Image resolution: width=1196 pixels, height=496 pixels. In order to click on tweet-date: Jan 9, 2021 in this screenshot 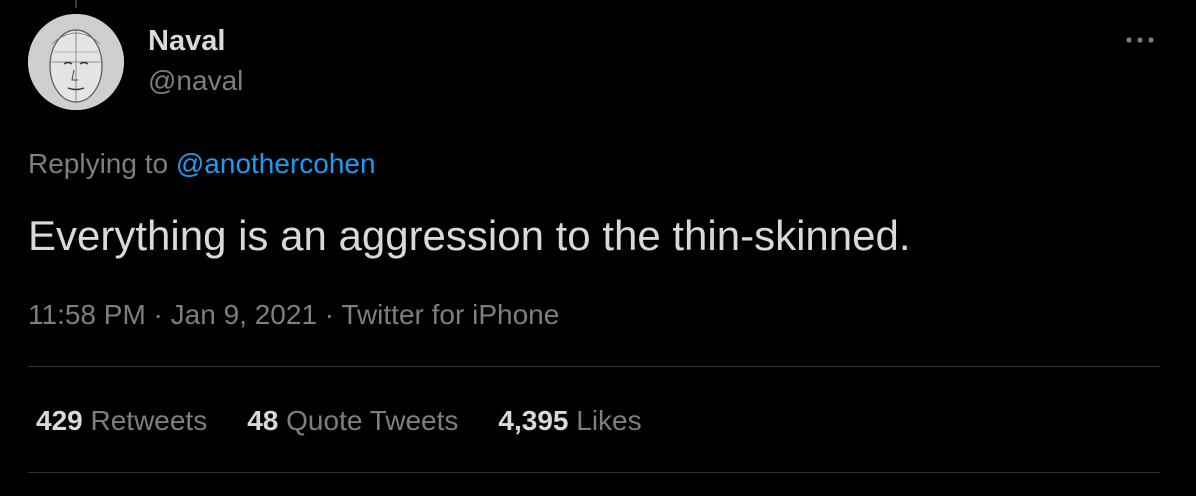, I will do `click(244, 314)`.